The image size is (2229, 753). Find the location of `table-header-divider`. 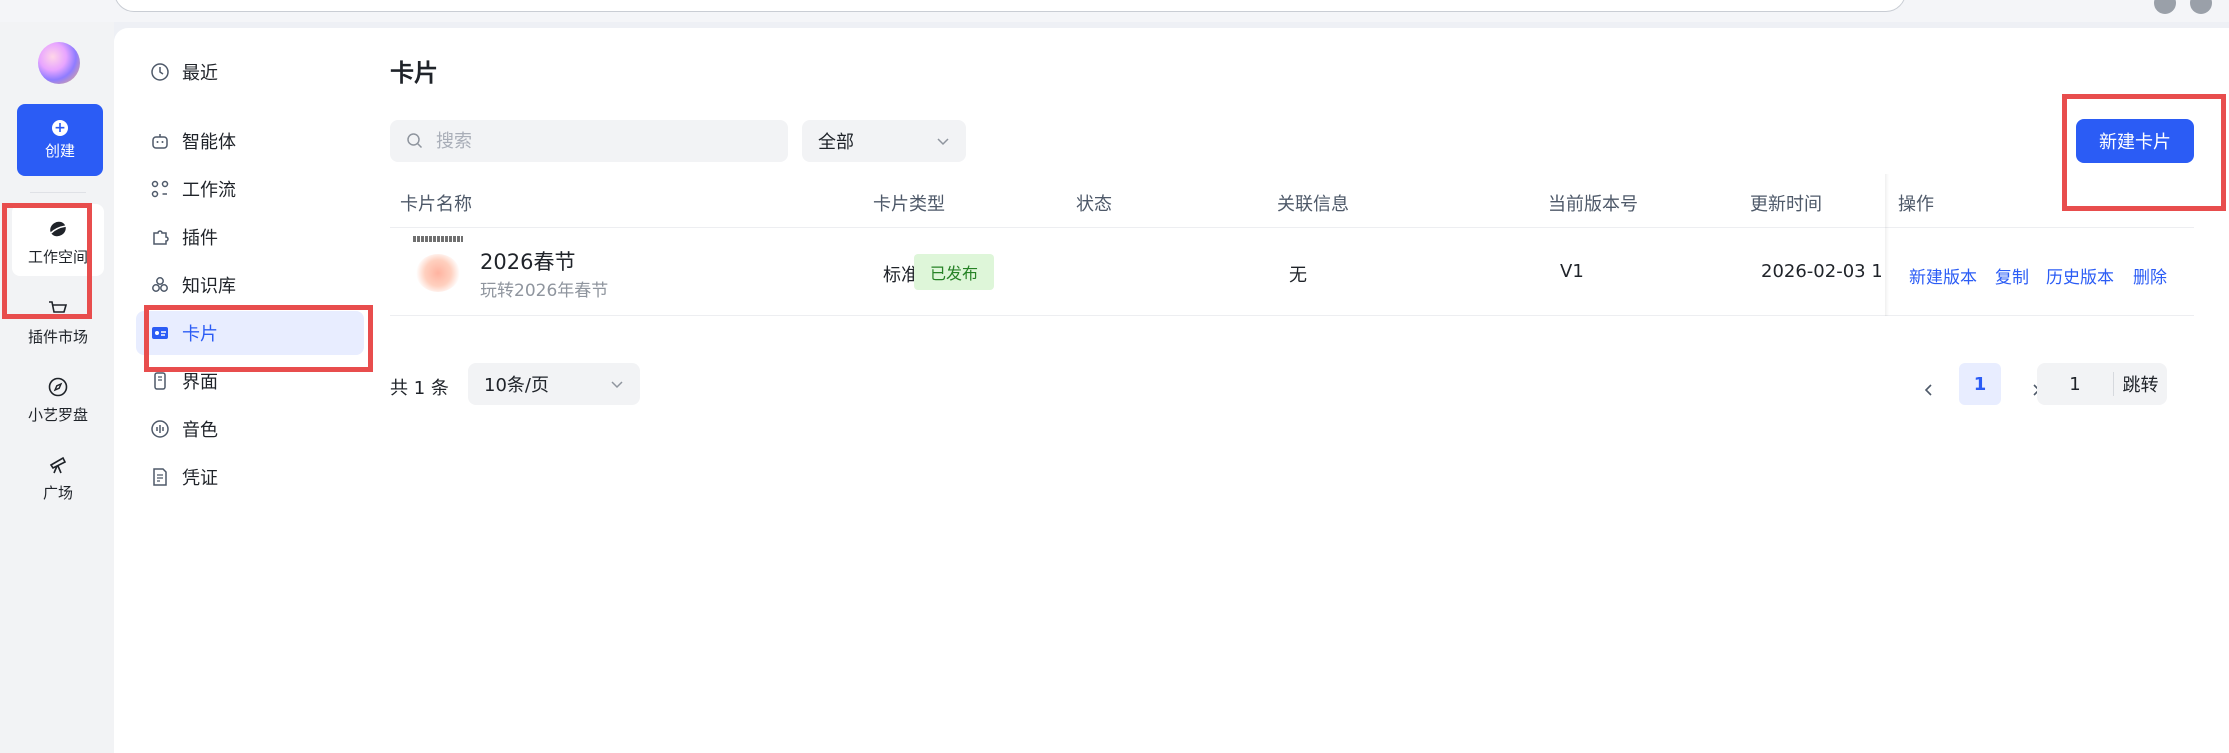

table-header-divider is located at coordinates (1292, 227).